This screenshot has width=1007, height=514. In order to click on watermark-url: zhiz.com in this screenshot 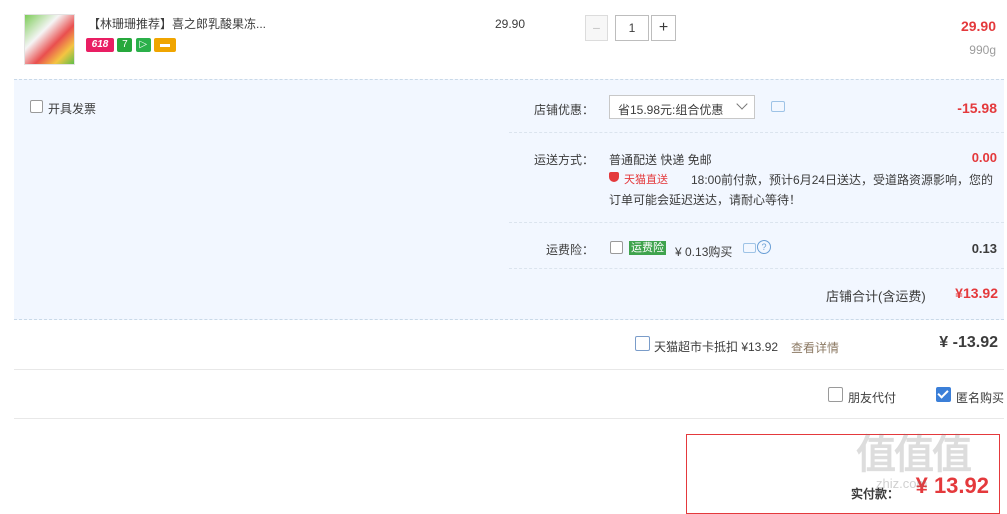, I will do `click(902, 483)`.